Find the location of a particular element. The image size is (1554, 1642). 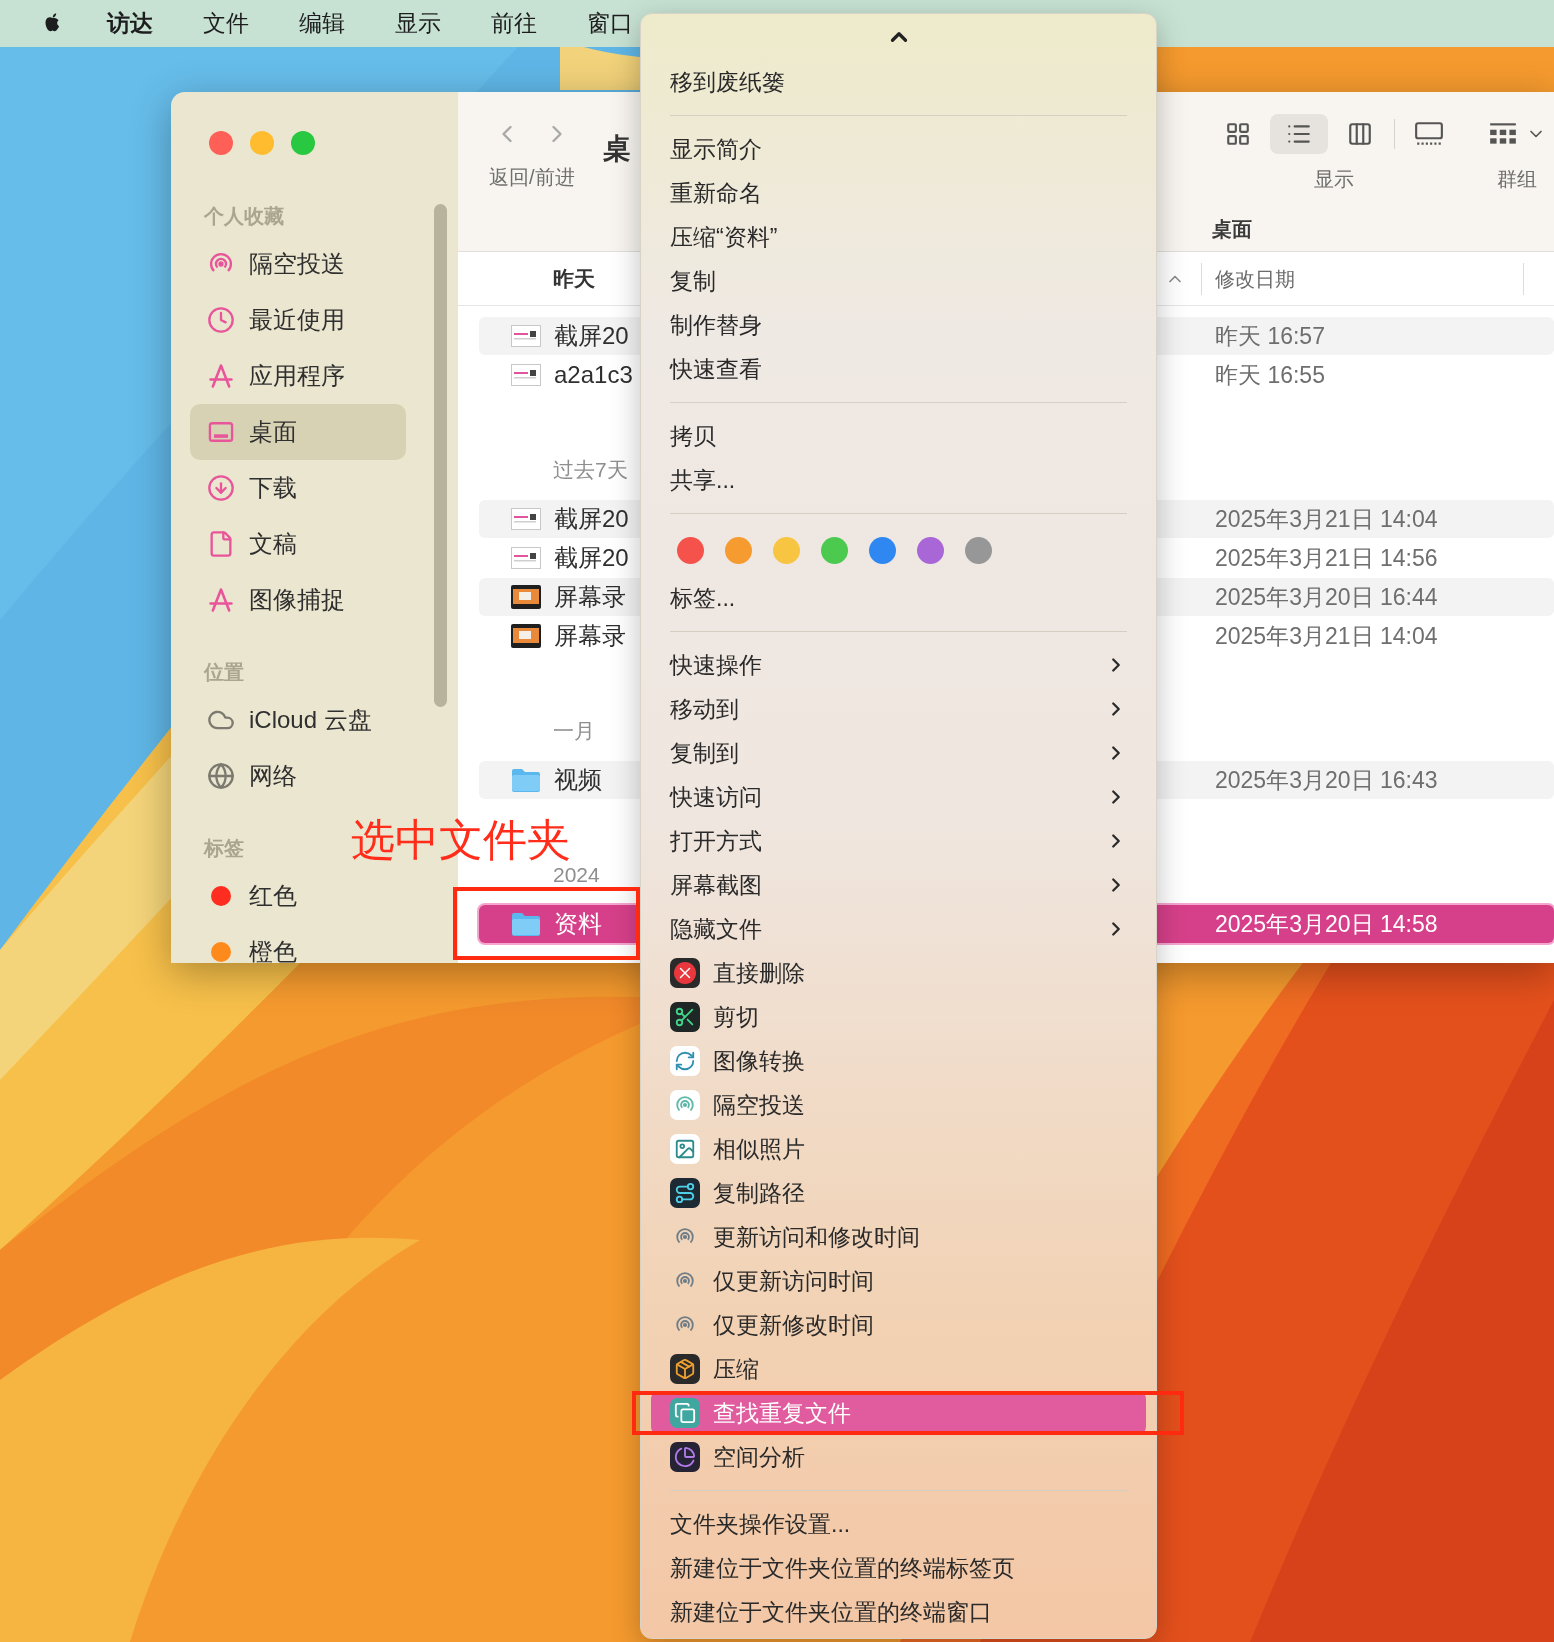

menu-item: 快速访问 is located at coordinates (898, 797).